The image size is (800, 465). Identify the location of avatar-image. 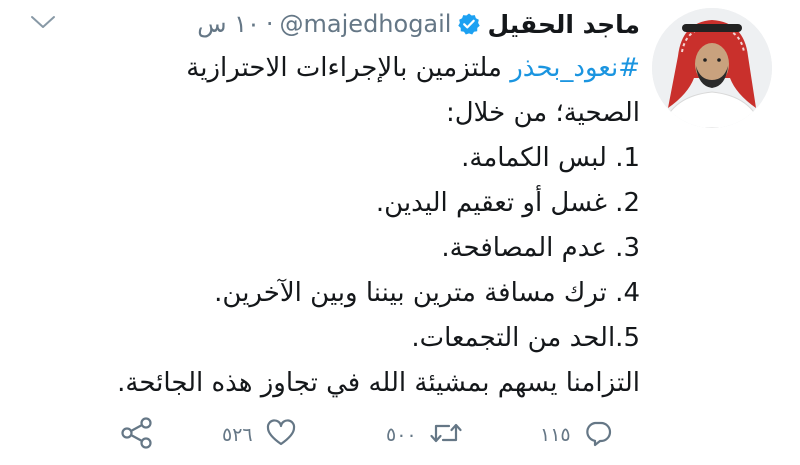
(712, 68).